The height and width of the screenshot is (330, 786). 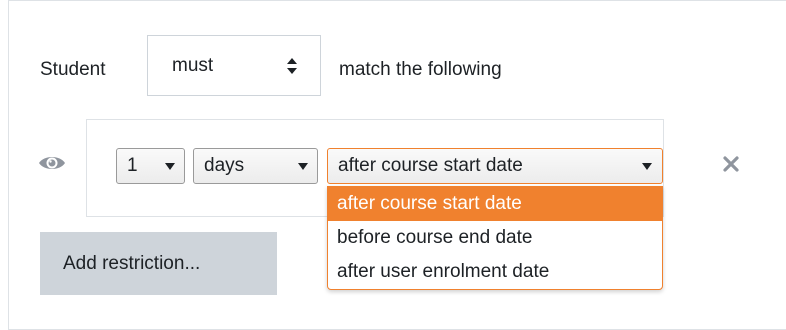 What do you see at coordinates (255, 166) in the screenshot?
I see `unit-select: days` at bounding box center [255, 166].